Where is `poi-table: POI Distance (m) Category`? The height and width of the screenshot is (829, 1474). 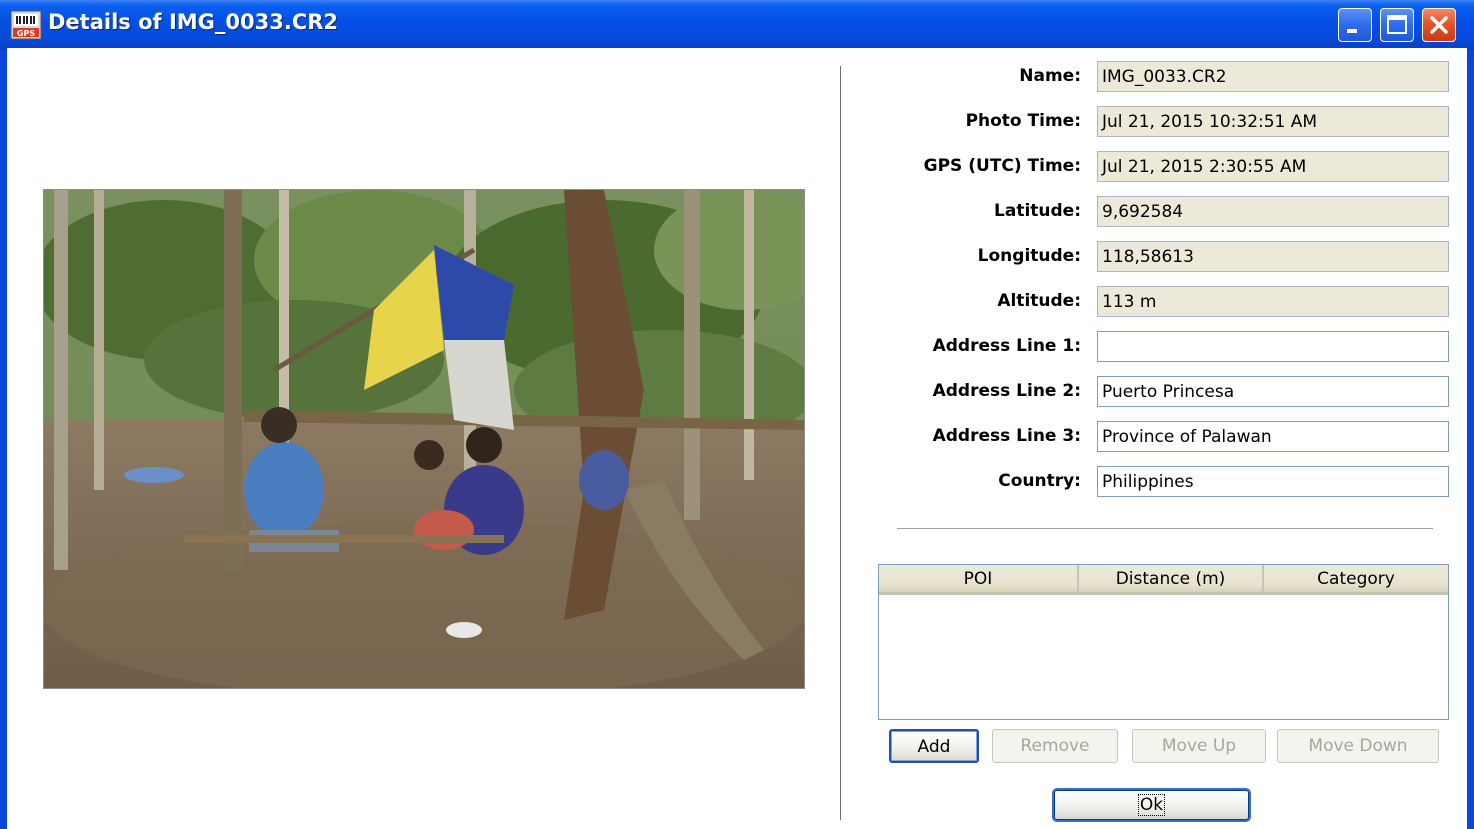 poi-table: POI Distance (m) Category is located at coordinates (1163, 642).